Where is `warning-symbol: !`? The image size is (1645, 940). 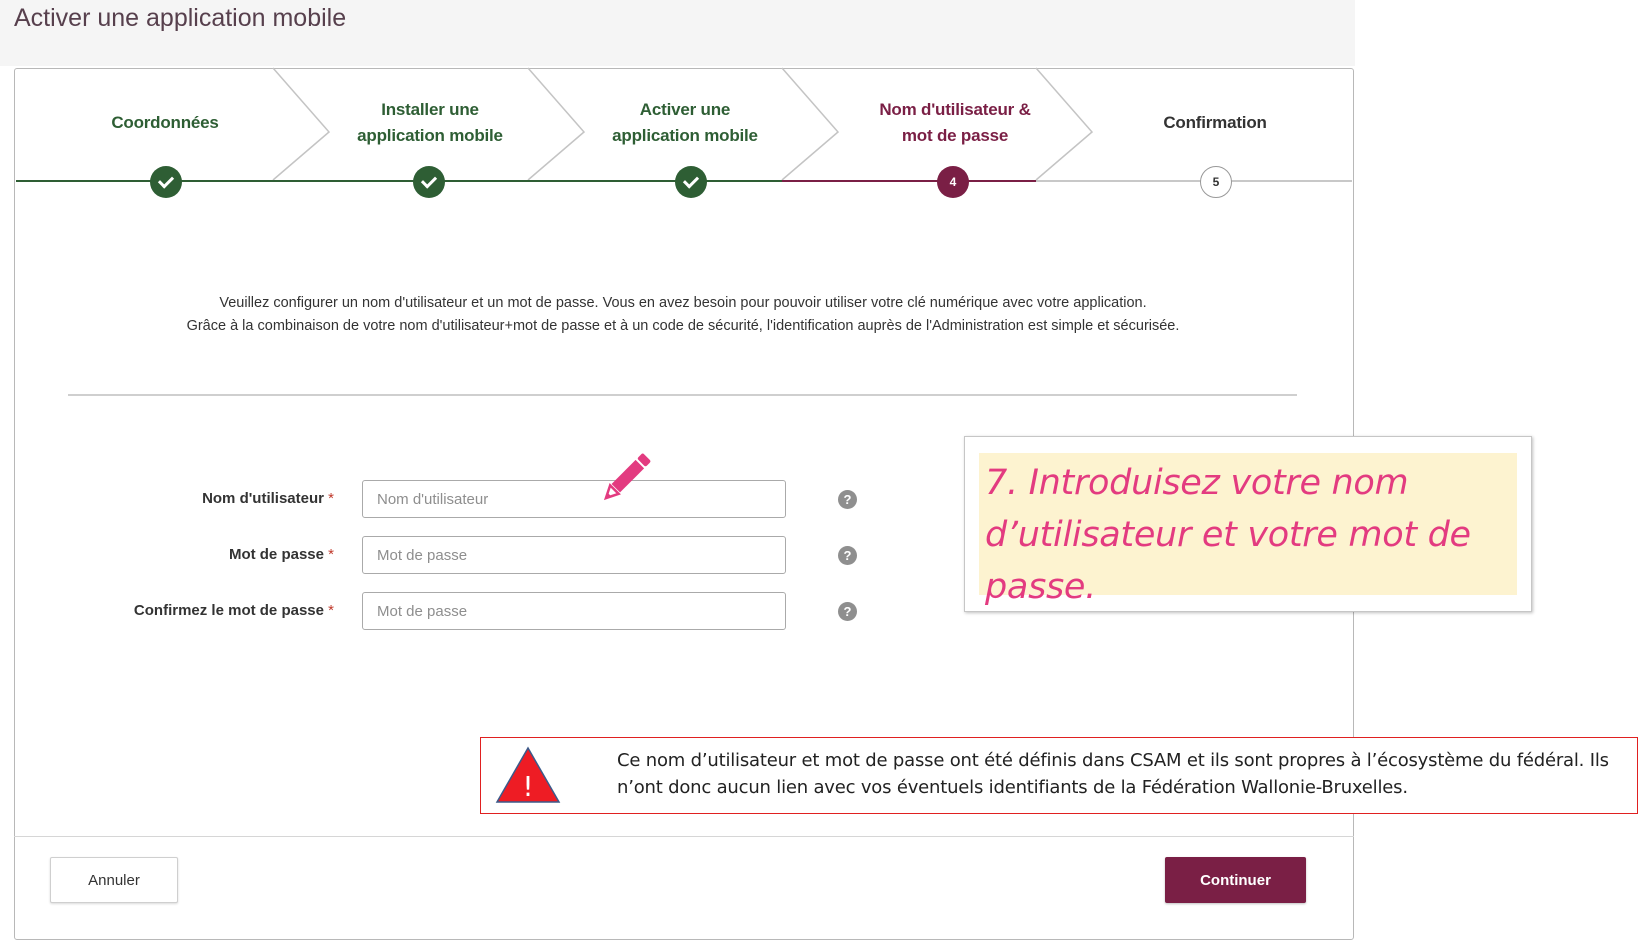
warning-symbol: ! is located at coordinates (527, 786).